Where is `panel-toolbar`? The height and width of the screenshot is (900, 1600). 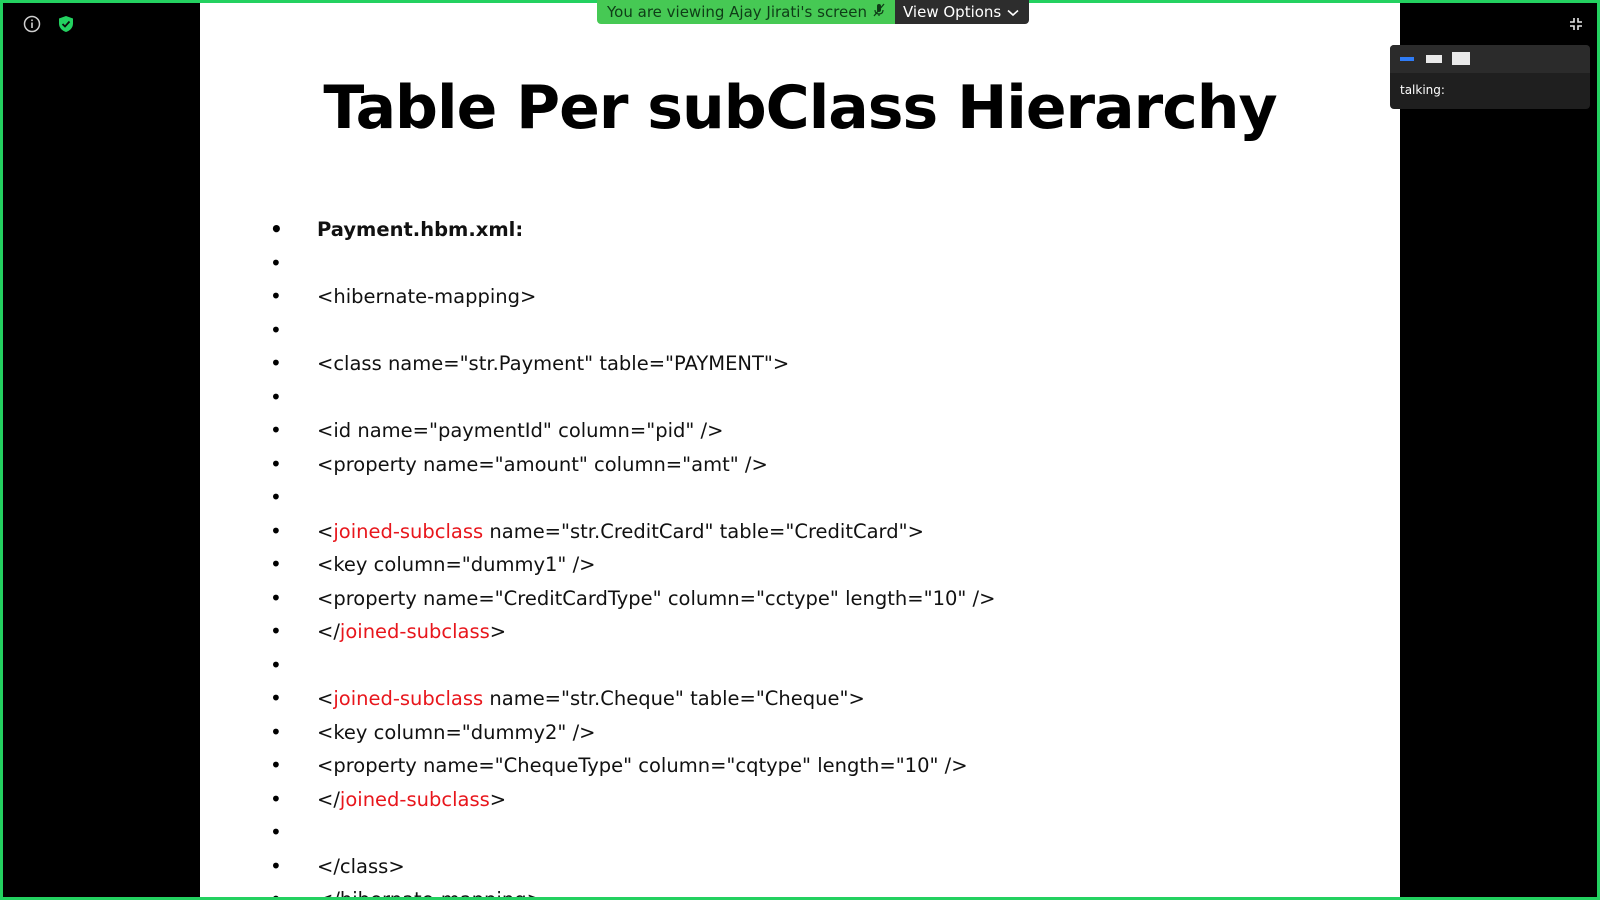
panel-toolbar is located at coordinates (1490, 59).